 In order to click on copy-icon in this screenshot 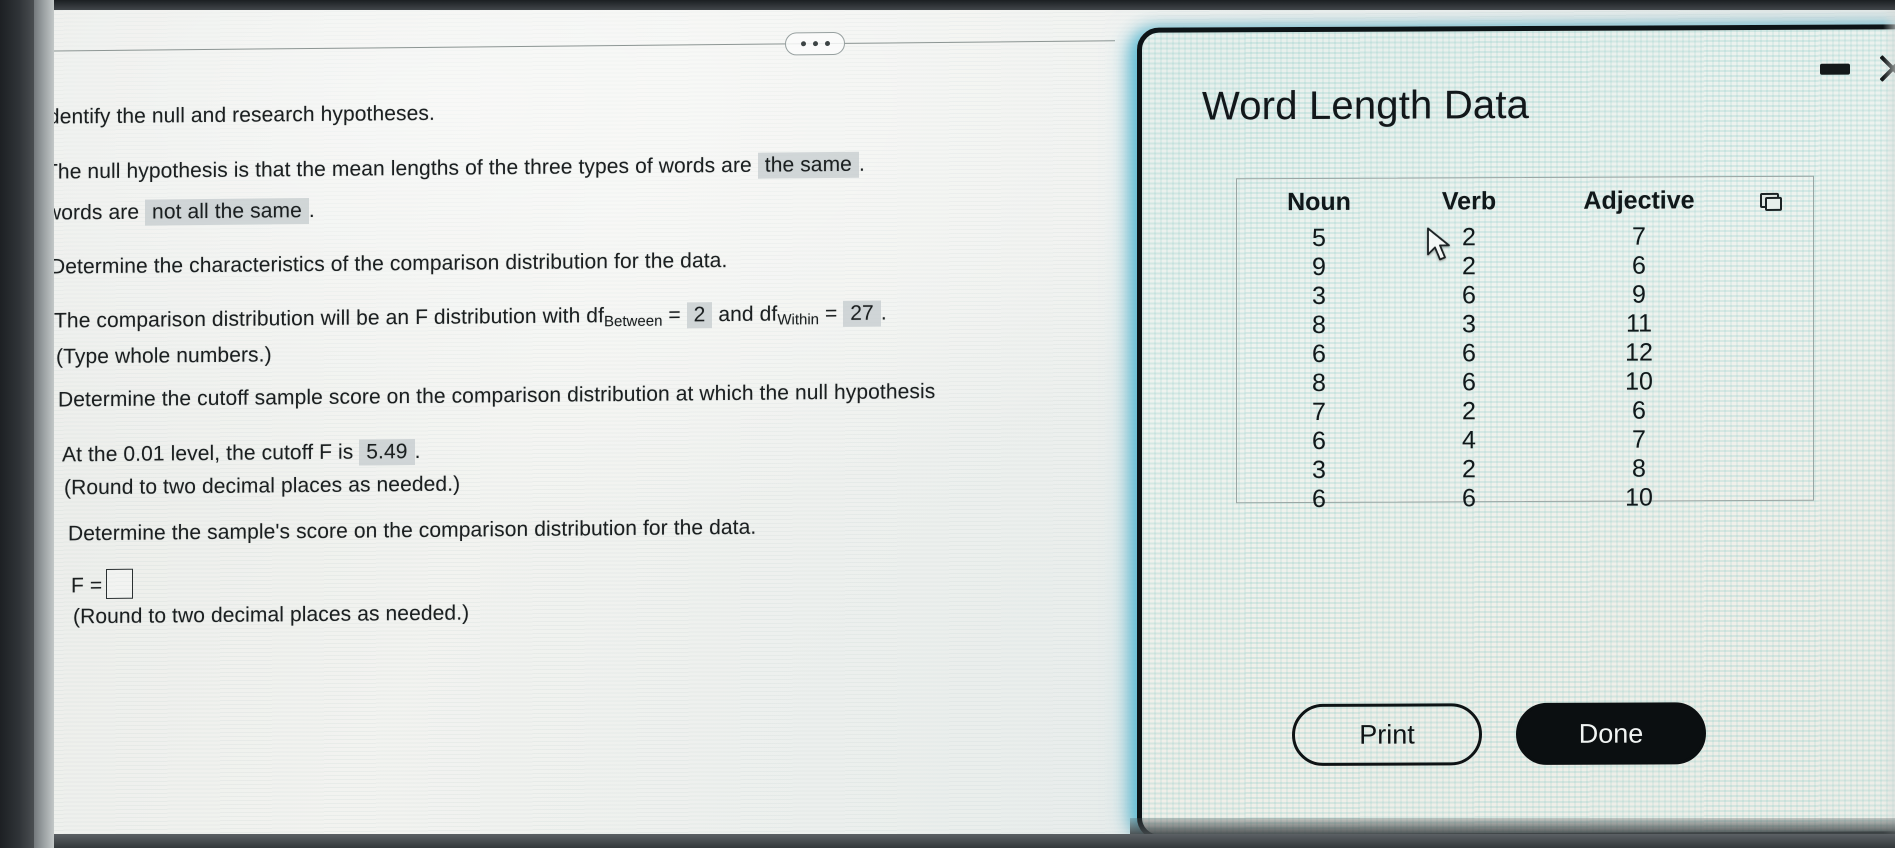, I will do `click(1769, 200)`.